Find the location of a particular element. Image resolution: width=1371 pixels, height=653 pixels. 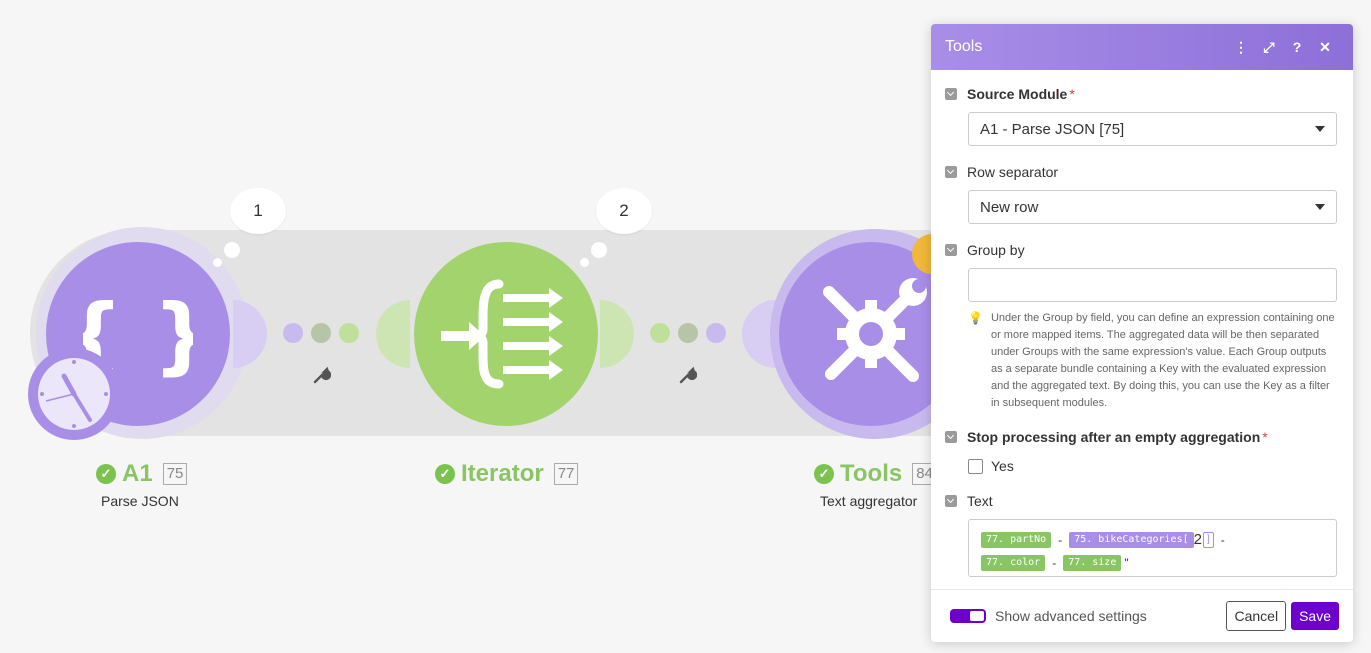

module-a1-title: ✓ A1 75 is located at coordinates (142, 474).